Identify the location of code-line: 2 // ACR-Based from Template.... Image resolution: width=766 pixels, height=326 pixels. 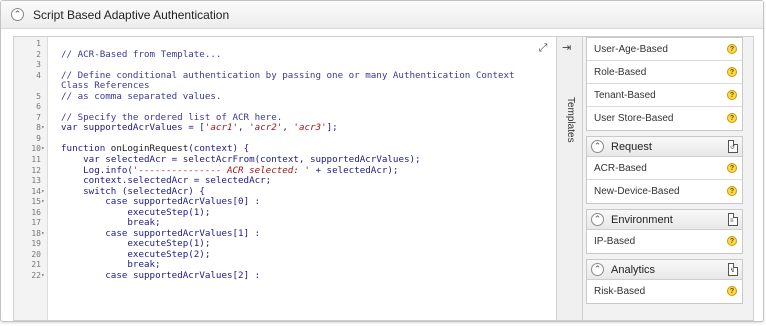
(285, 54).